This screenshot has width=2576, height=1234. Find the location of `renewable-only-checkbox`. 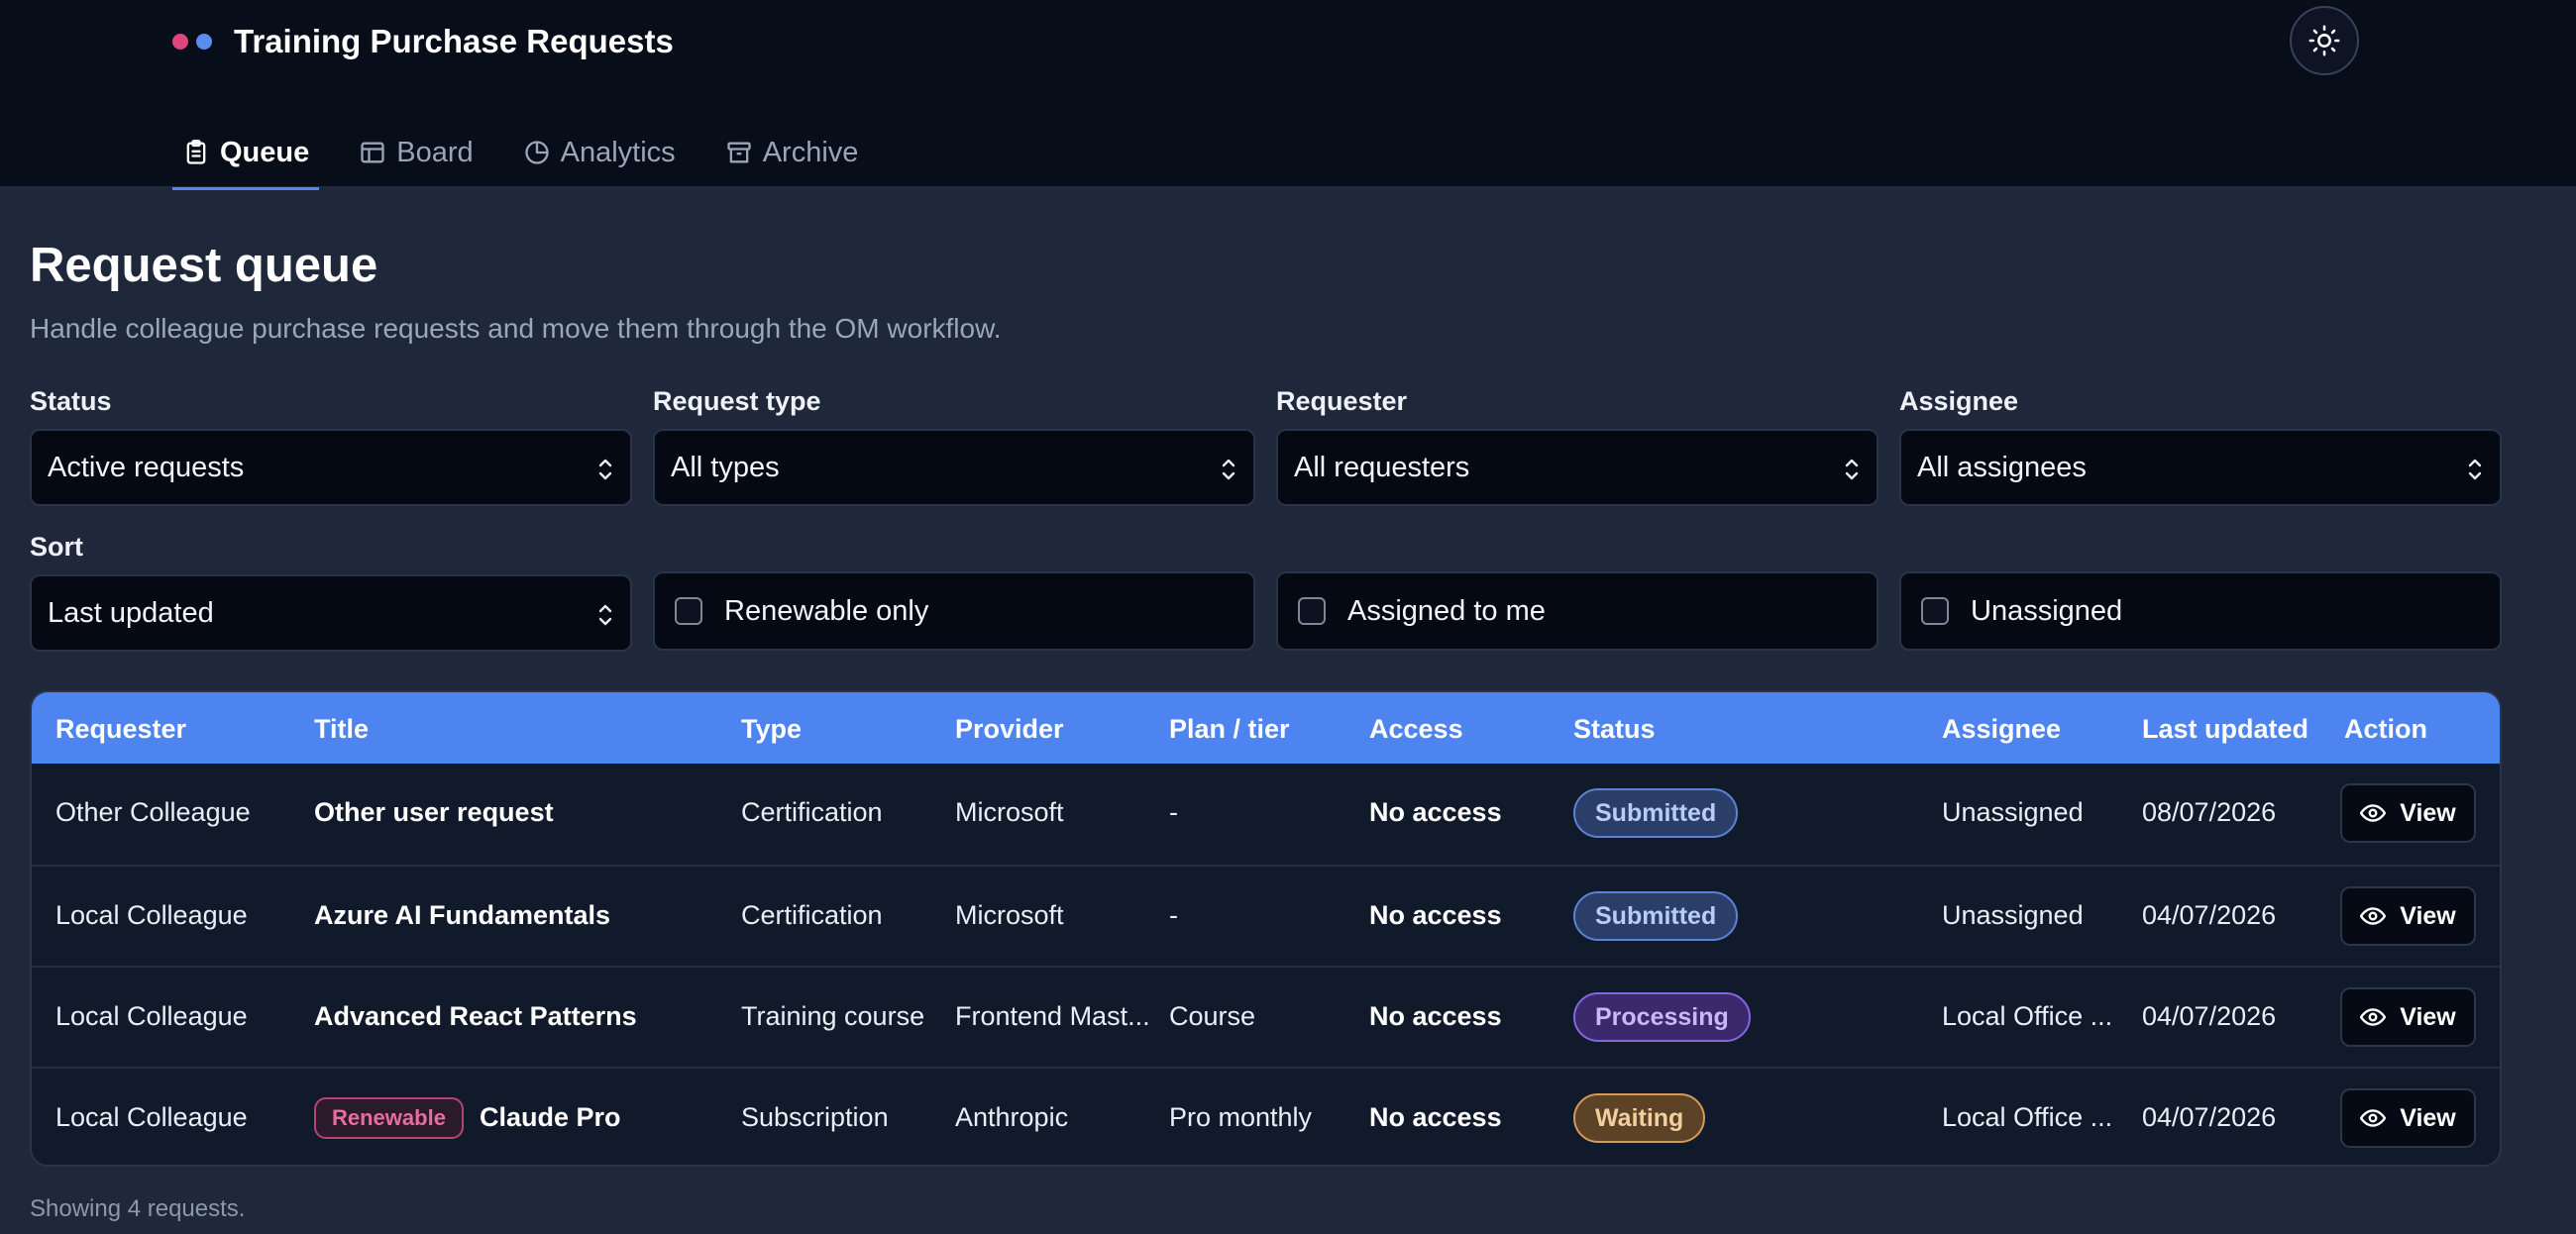

renewable-only-checkbox is located at coordinates (688, 611).